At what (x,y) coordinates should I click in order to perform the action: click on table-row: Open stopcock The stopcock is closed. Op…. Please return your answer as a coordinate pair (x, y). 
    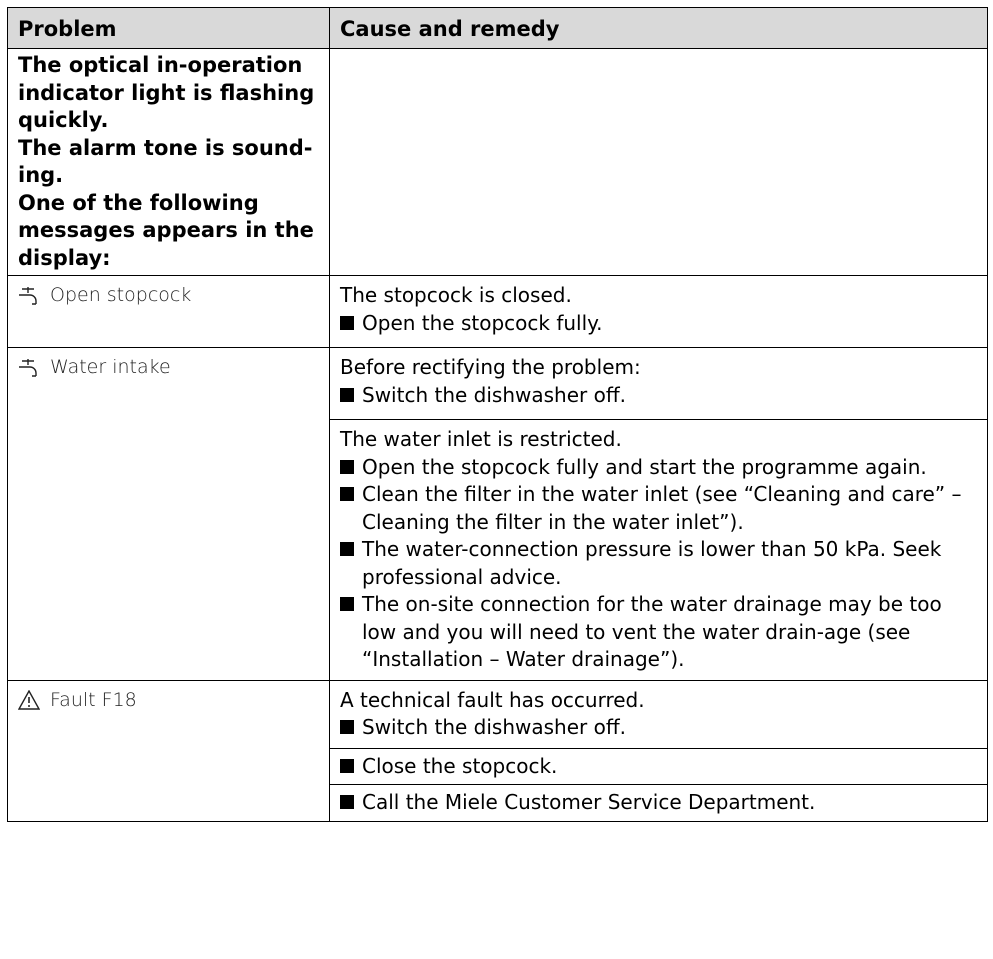
    Looking at the image, I should click on (497, 311).